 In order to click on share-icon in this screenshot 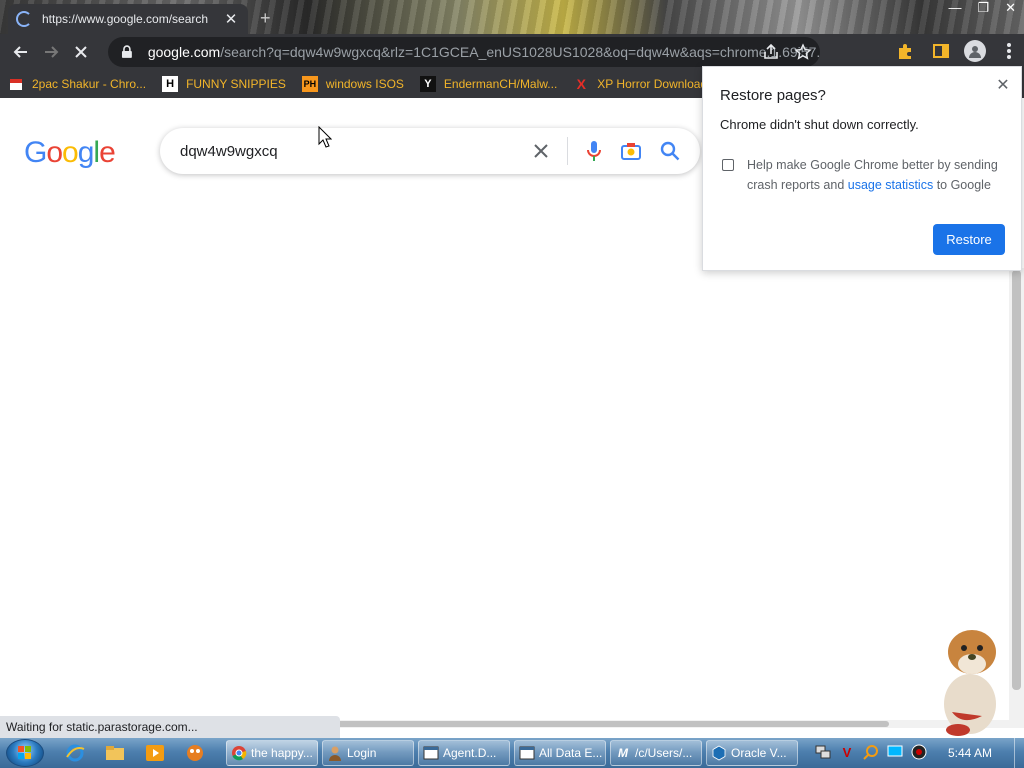, I will do `click(771, 52)`.